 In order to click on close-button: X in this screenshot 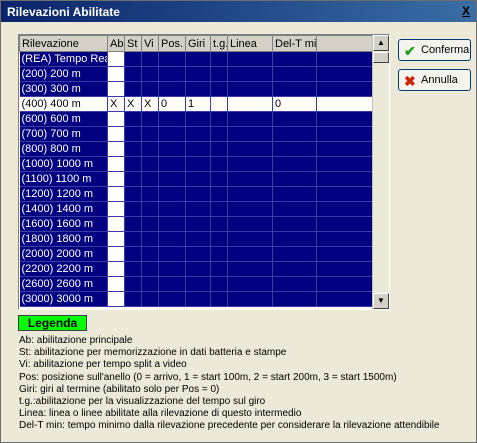, I will do `click(466, 11)`.